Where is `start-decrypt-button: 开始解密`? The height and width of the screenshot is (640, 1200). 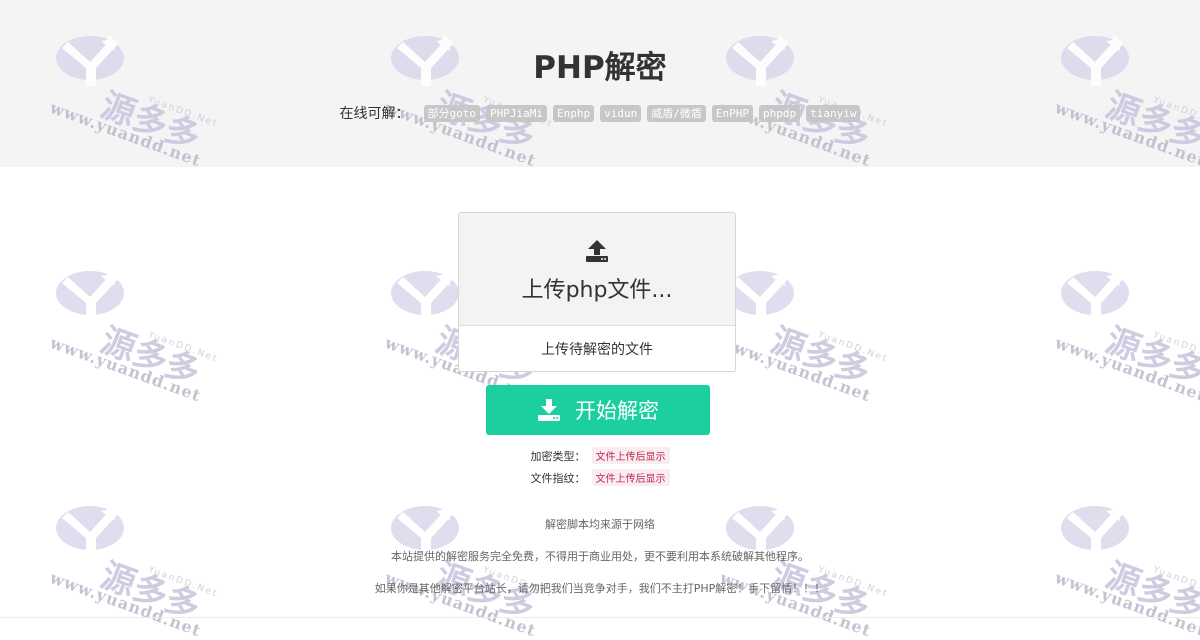 start-decrypt-button: 开始解密 is located at coordinates (598, 410).